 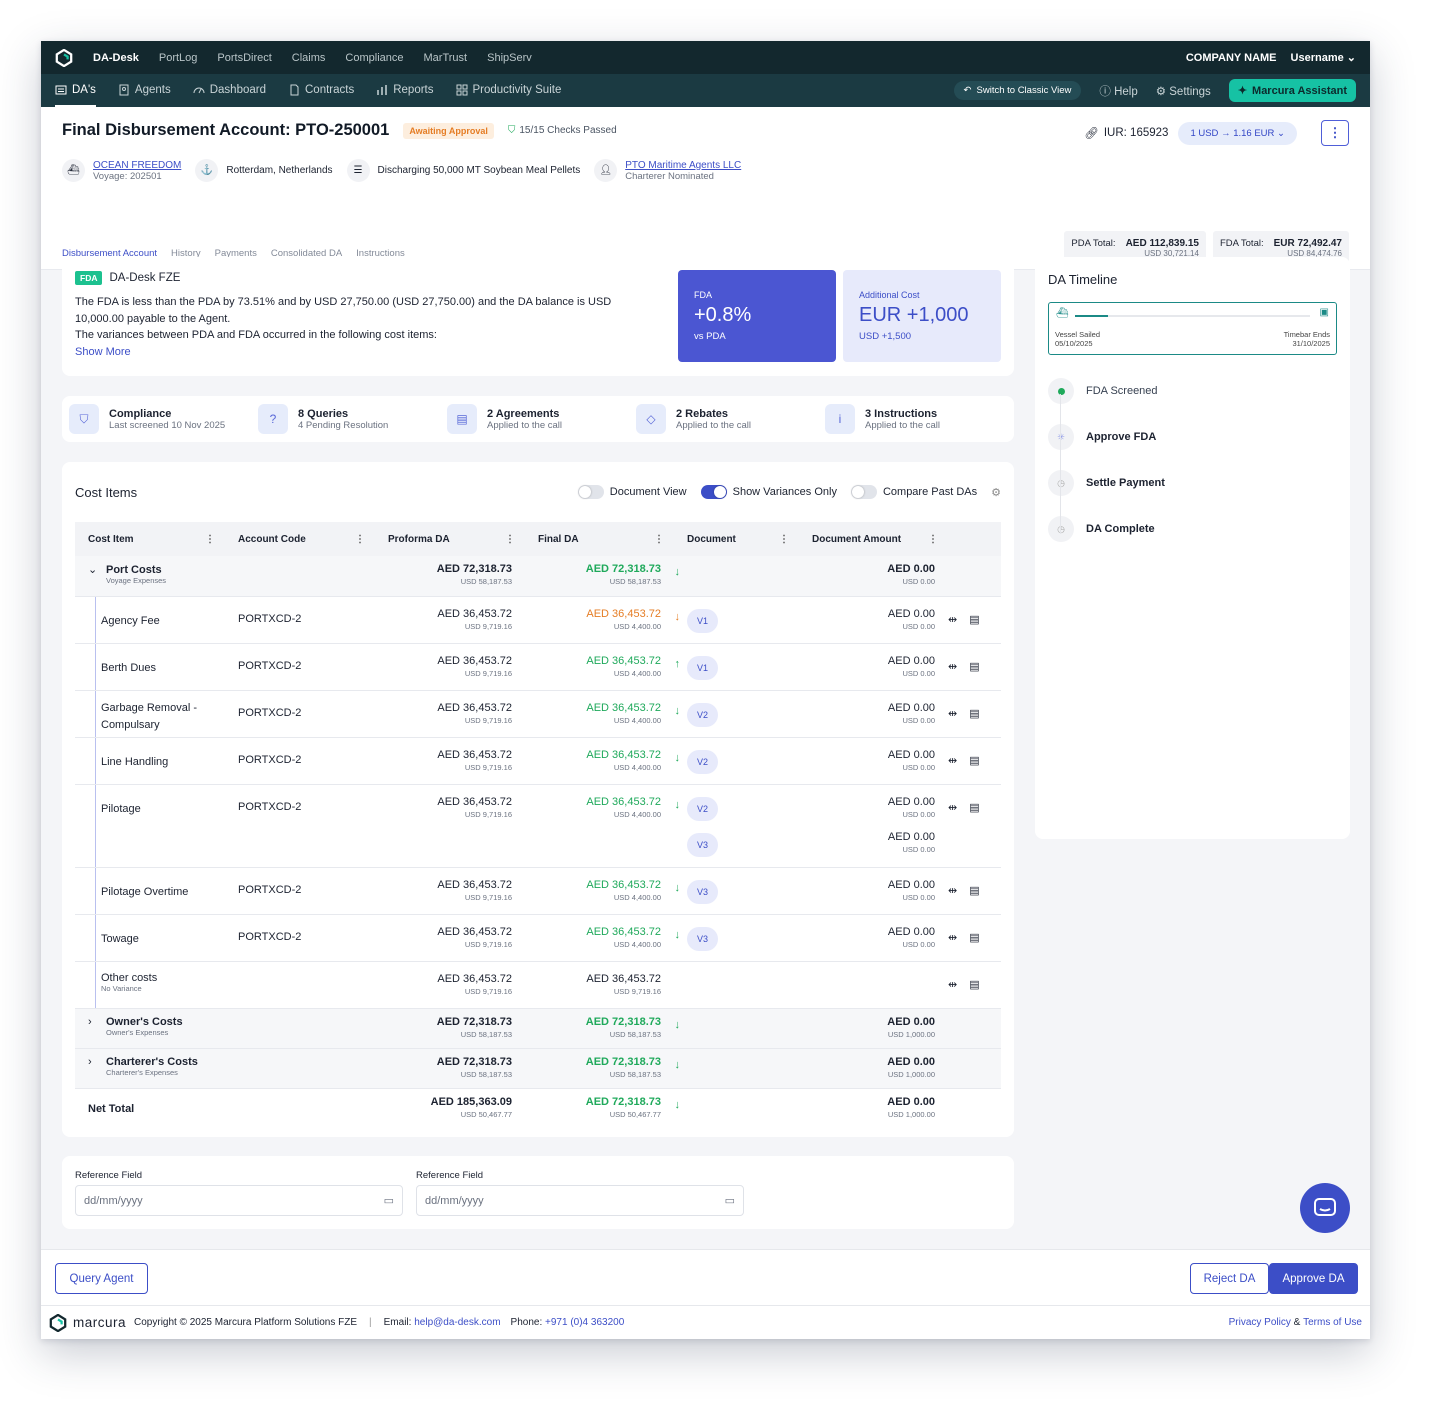 I want to click on column-header-document: Document ⋮, so click(x=737, y=539).